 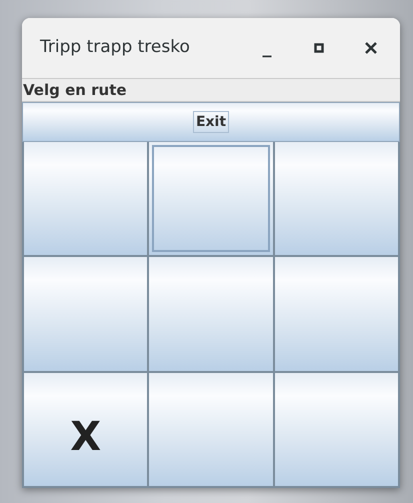 I want to click on minimize-button: _, so click(x=267, y=48).